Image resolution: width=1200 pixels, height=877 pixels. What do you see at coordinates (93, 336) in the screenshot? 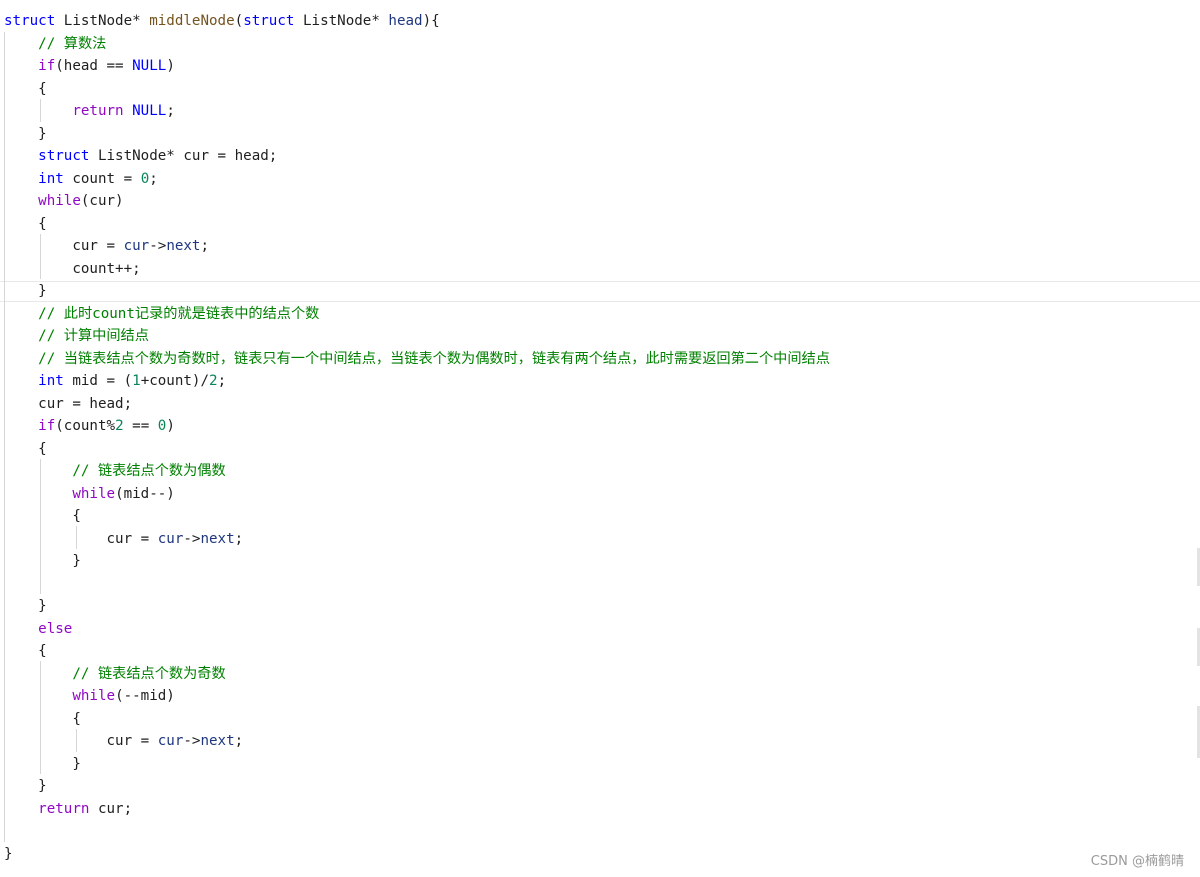
I see `code-token: // 计算中间结点` at bounding box center [93, 336].